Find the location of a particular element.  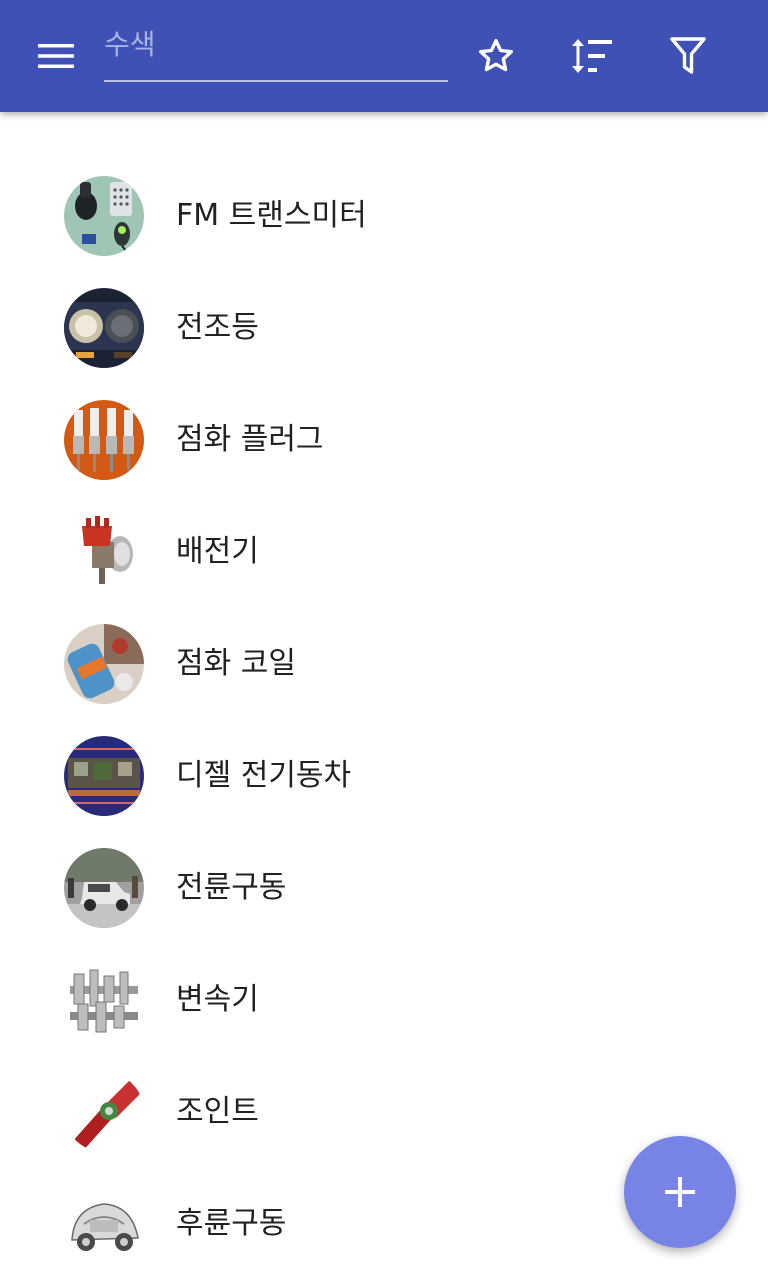

list-item: 디젤 전기동차 is located at coordinates (384, 776).